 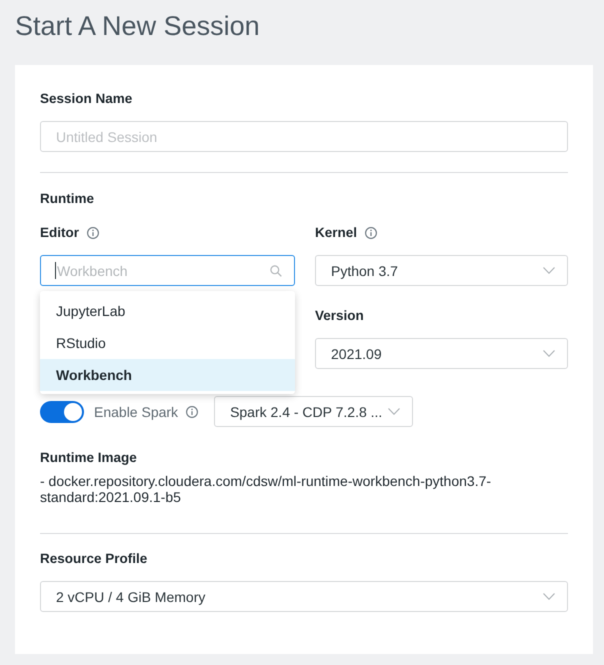 What do you see at coordinates (441, 270) in the screenshot?
I see `kernel-select: Python 3.7` at bounding box center [441, 270].